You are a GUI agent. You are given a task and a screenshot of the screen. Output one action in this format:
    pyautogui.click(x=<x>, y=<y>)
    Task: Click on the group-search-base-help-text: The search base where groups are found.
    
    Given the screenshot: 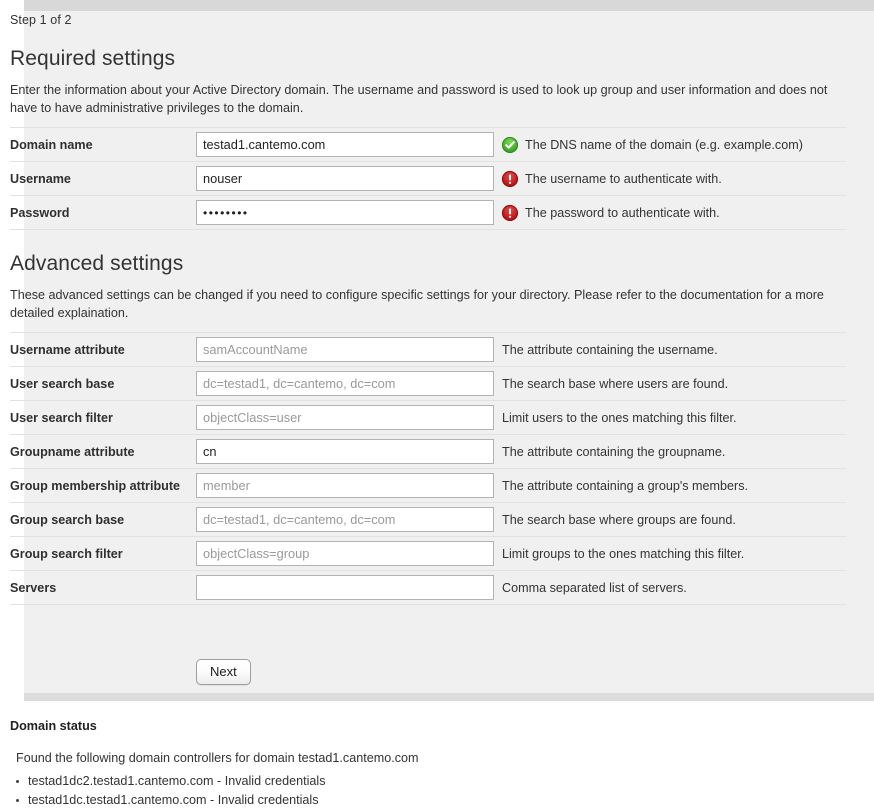 What is the action you would take?
    pyautogui.click(x=619, y=519)
    